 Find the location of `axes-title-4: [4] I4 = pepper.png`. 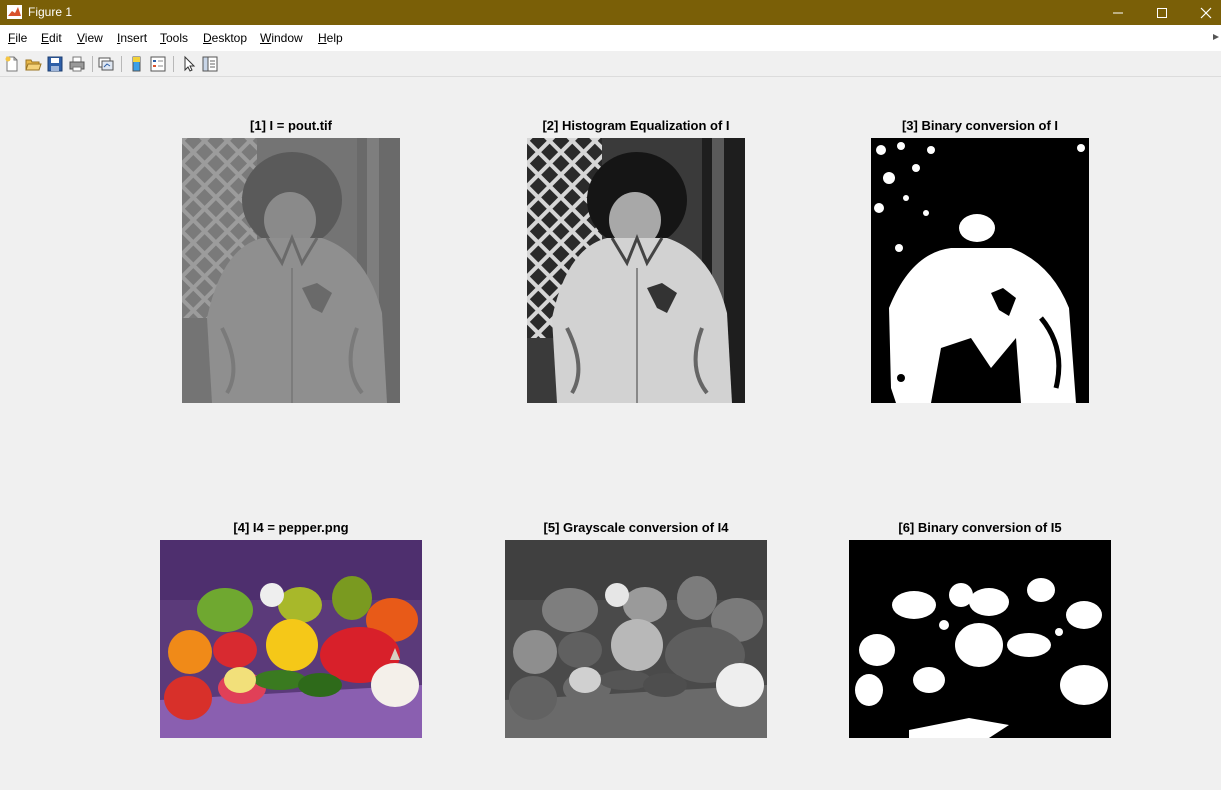

axes-title-4: [4] I4 = pepper.png is located at coordinates (291, 527).